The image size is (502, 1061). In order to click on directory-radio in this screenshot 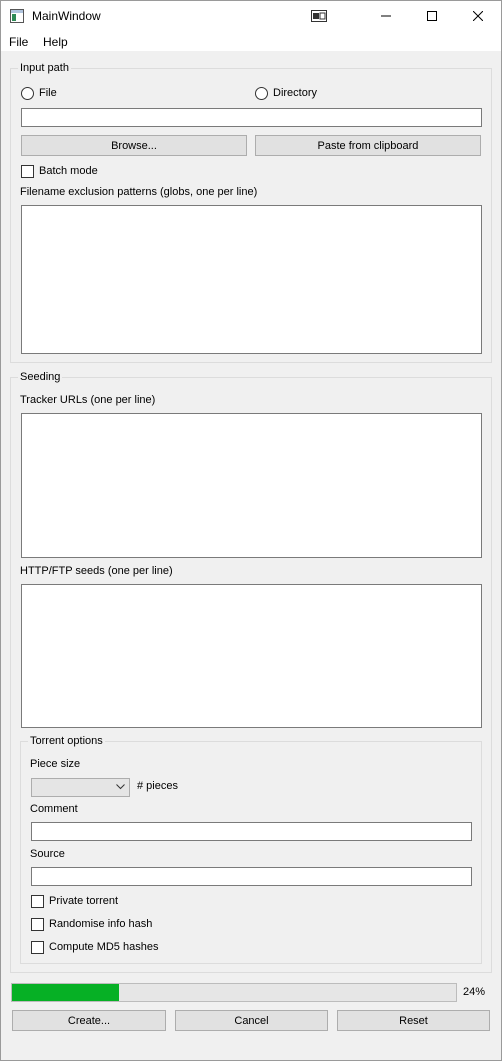, I will do `click(261, 93)`.